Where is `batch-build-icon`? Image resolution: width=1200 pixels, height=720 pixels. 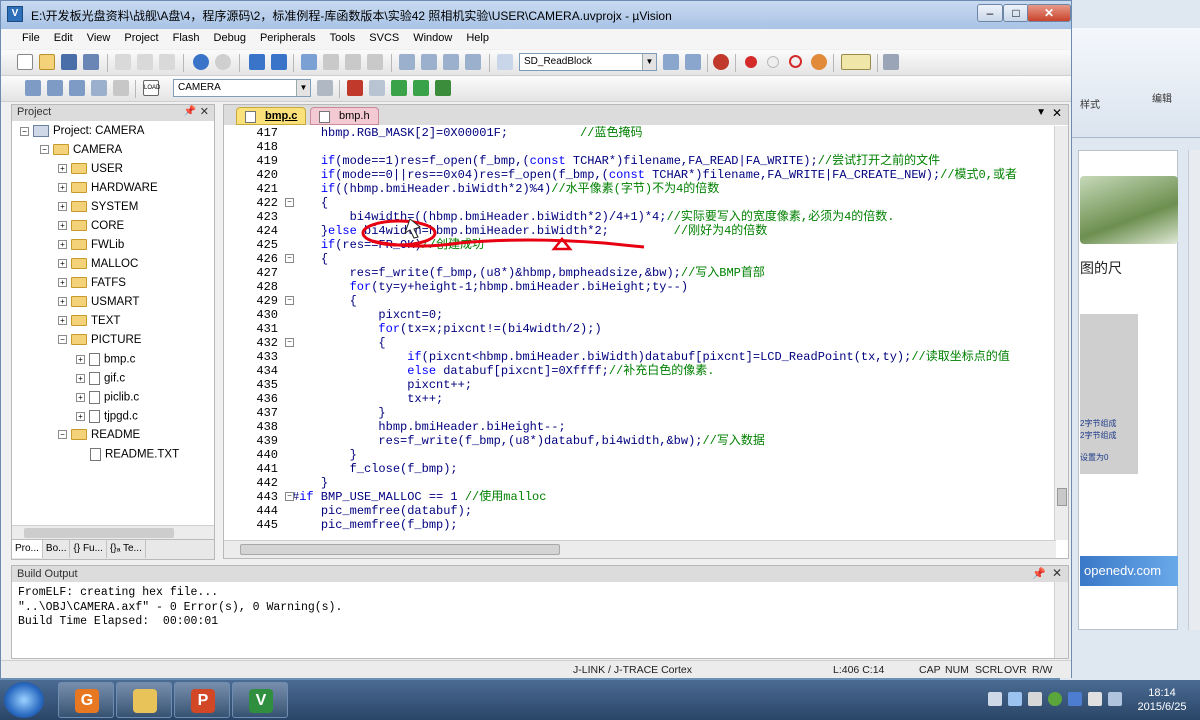 batch-build-icon is located at coordinates (99, 88).